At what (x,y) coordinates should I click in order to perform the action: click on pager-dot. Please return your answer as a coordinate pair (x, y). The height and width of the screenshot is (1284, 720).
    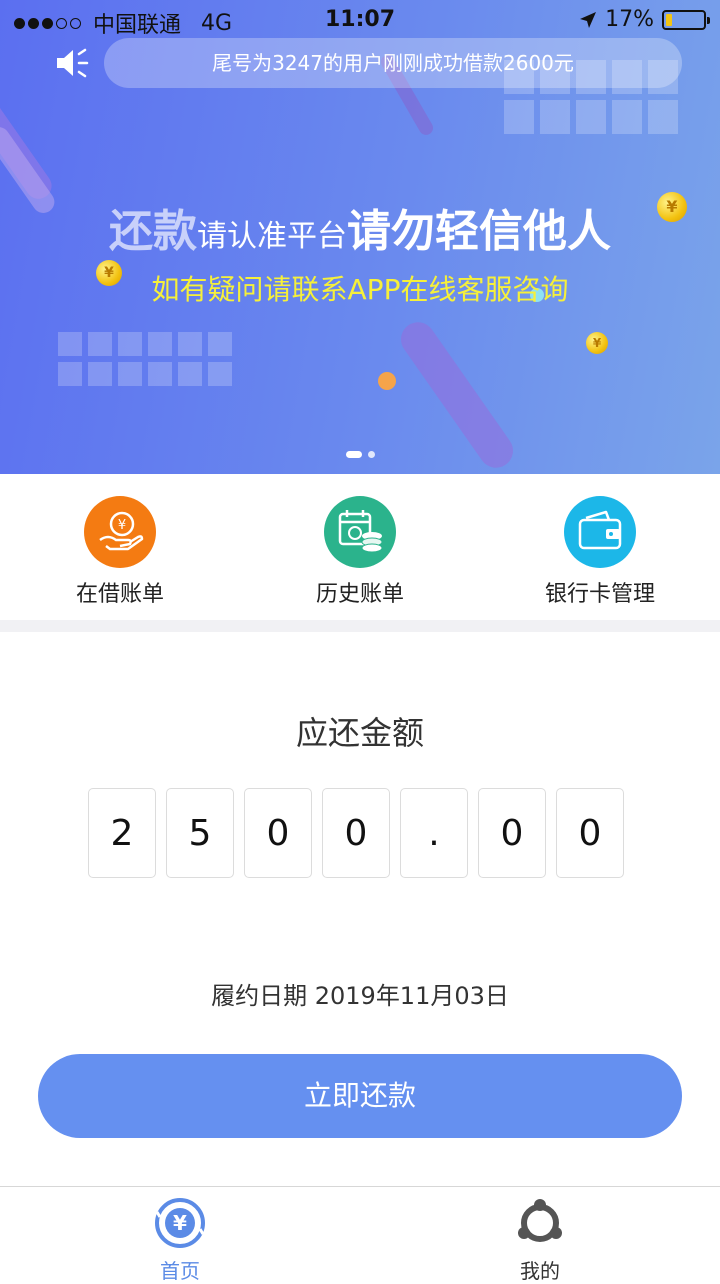
    Looking at the image, I should click on (371, 454).